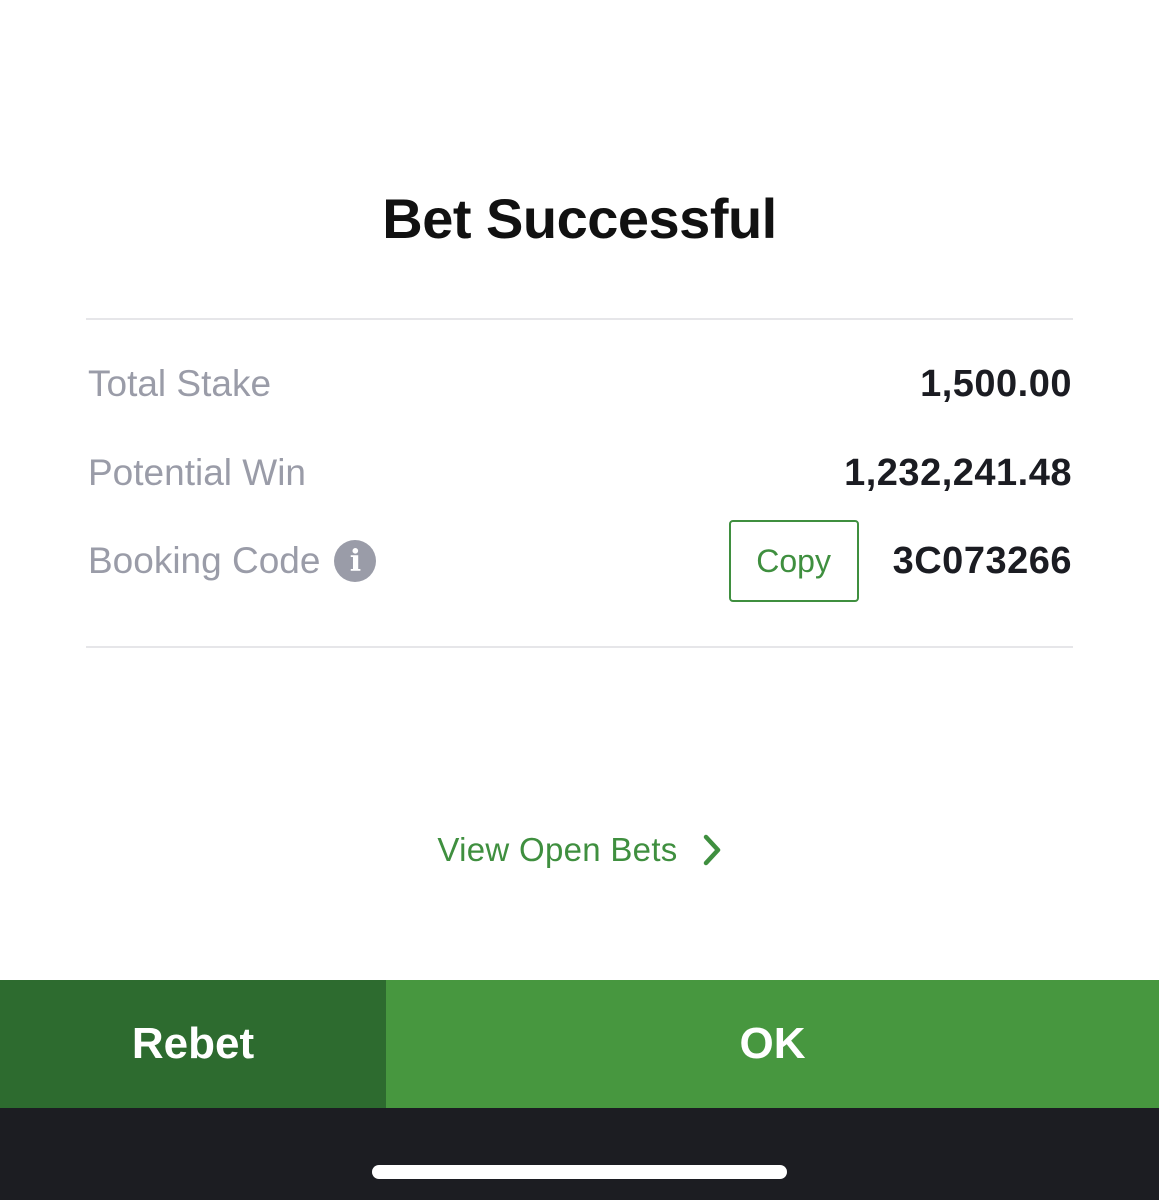  I want to click on booking-code-actions: Copy 3C073266, so click(900, 561).